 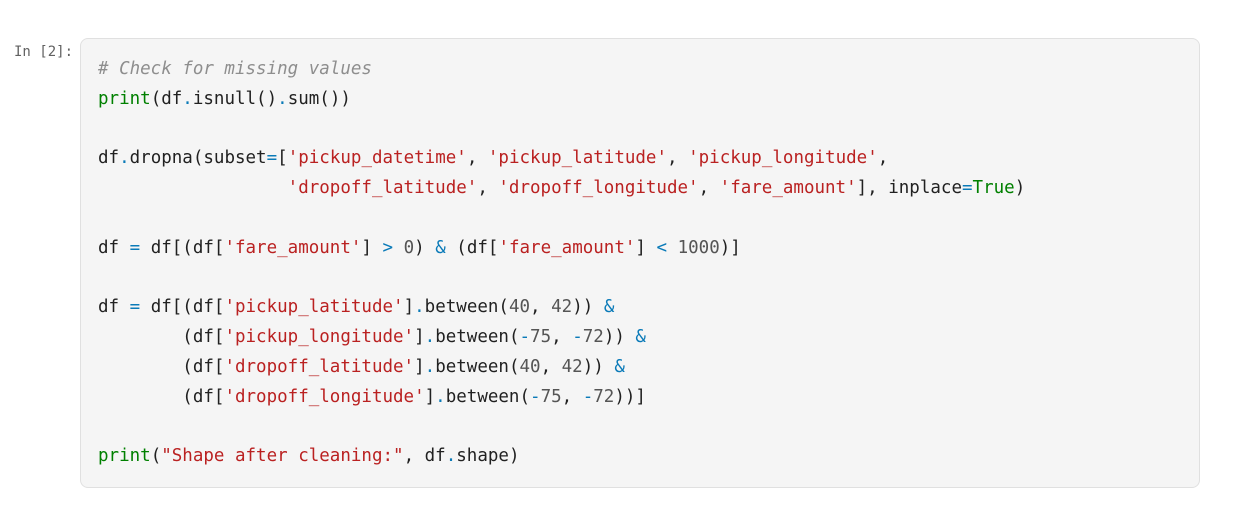 I want to click on code-token-string: 'pickup_datetime', so click(x=377, y=158).